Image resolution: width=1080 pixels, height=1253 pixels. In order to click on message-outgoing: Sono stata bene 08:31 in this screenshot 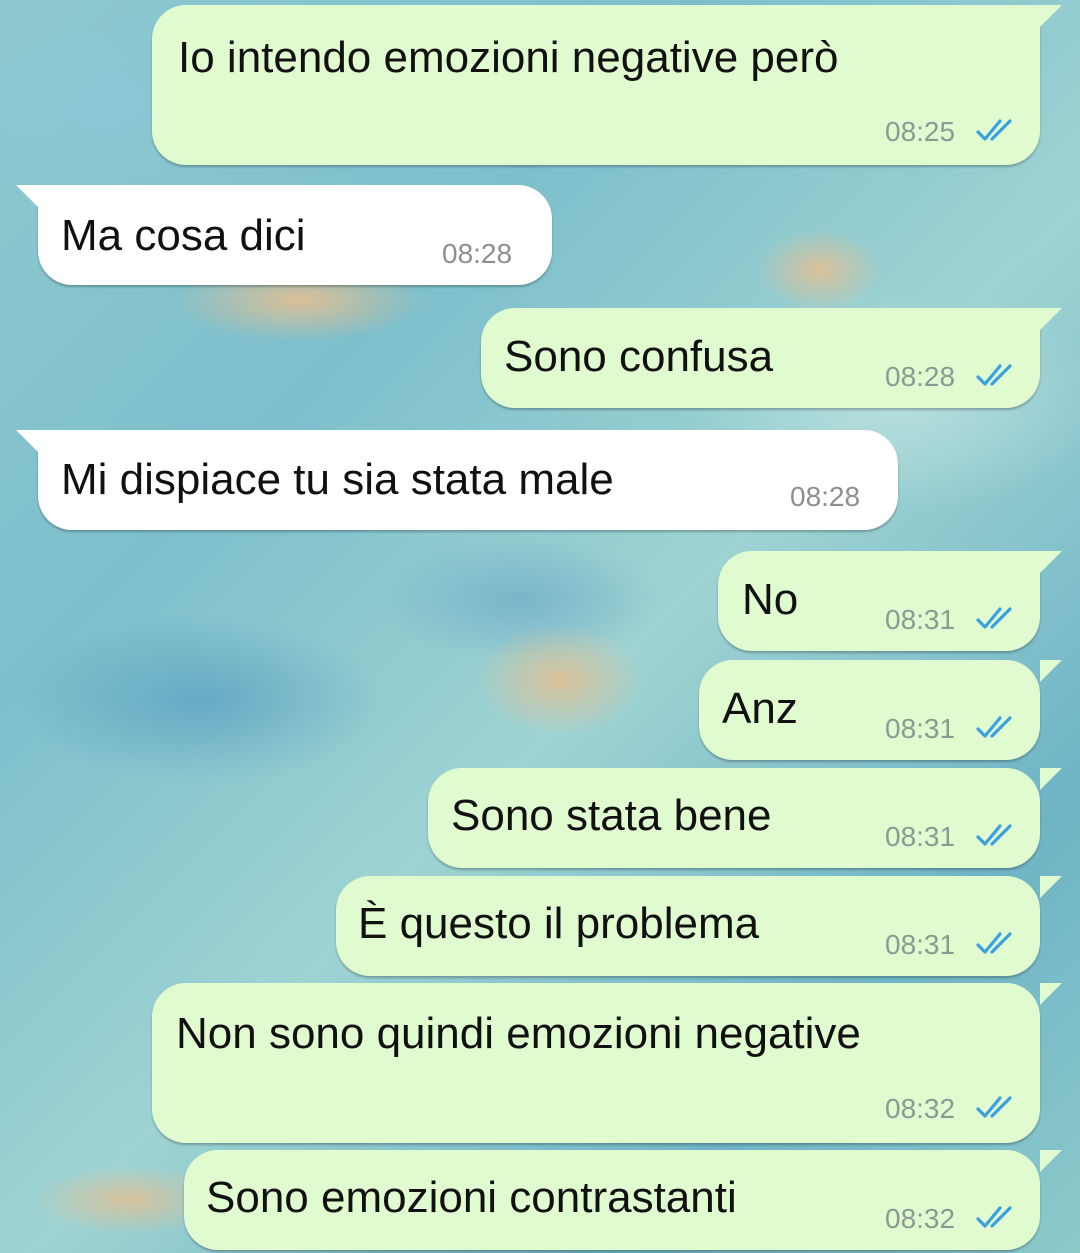, I will do `click(745, 818)`.